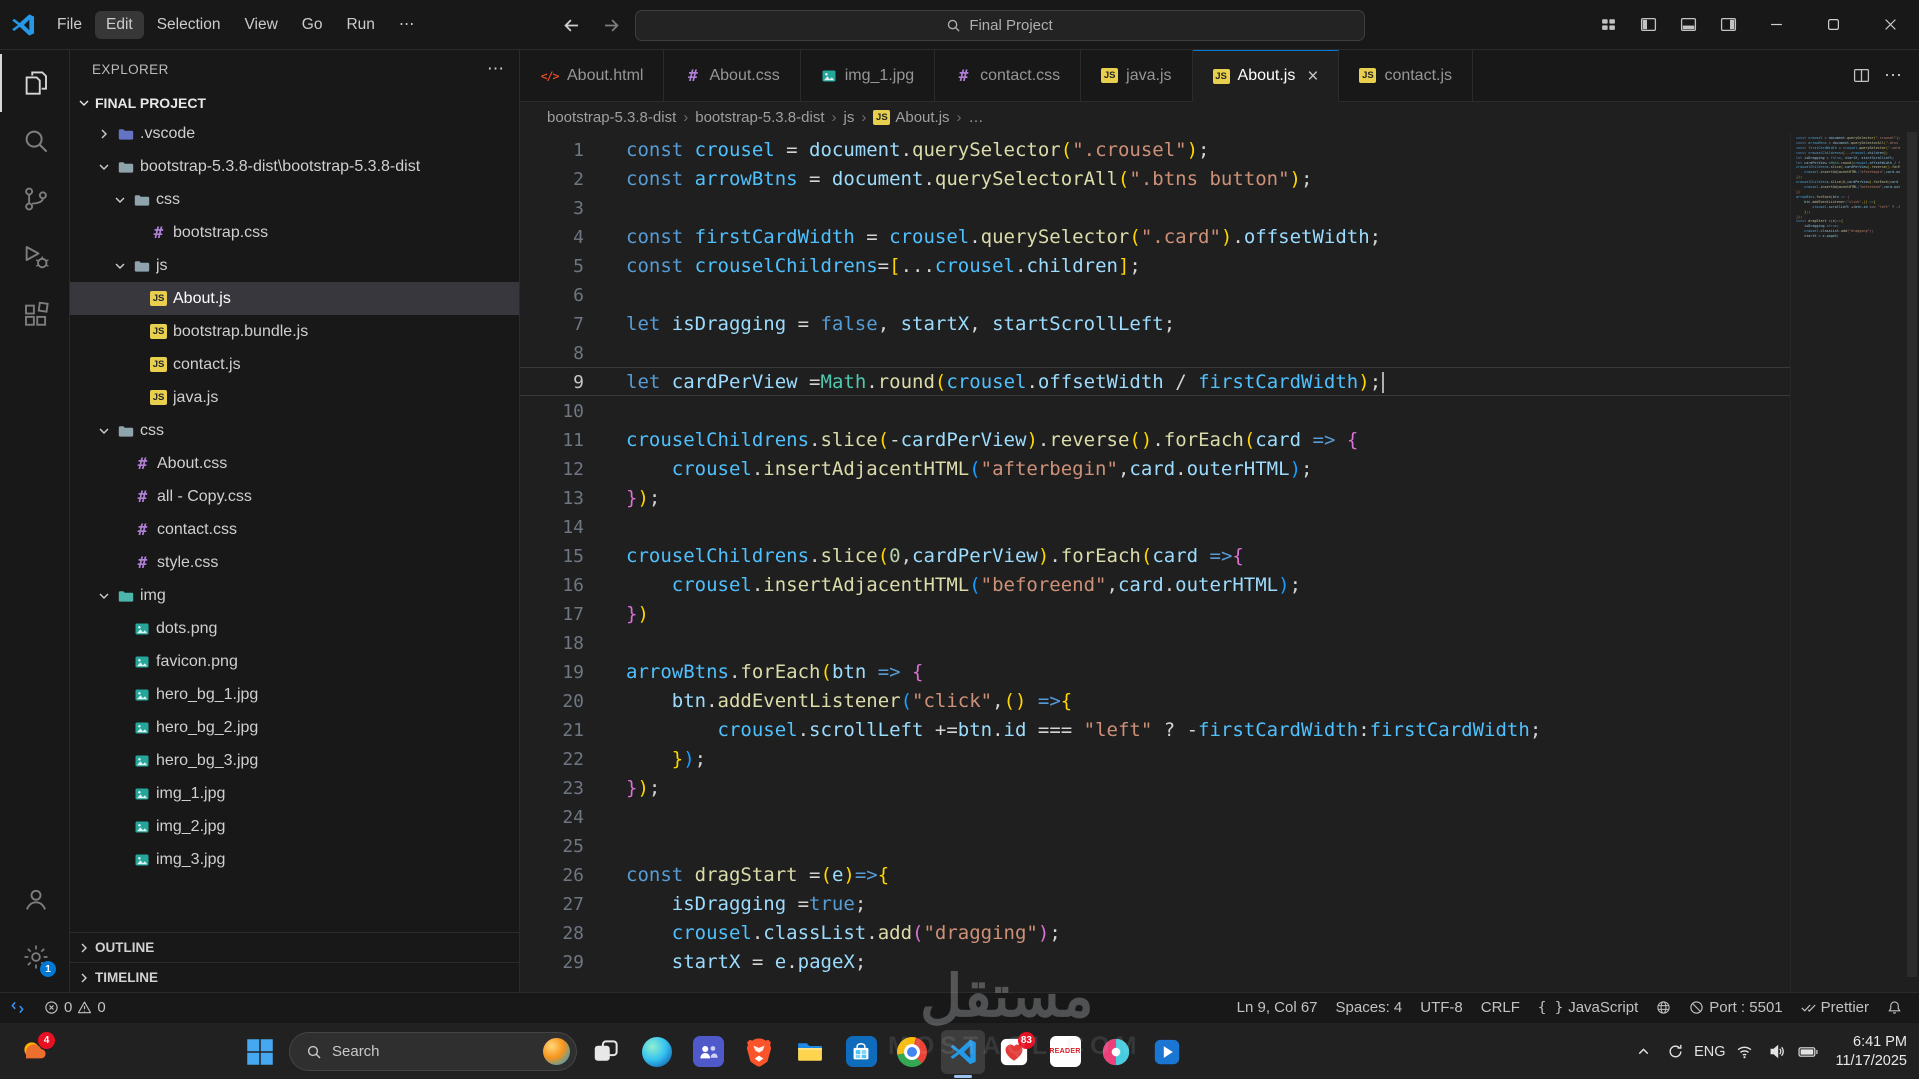 This screenshot has height=1079, width=1919. What do you see at coordinates (34, 199) in the screenshot?
I see `activity-source-control` at bounding box center [34, 199].